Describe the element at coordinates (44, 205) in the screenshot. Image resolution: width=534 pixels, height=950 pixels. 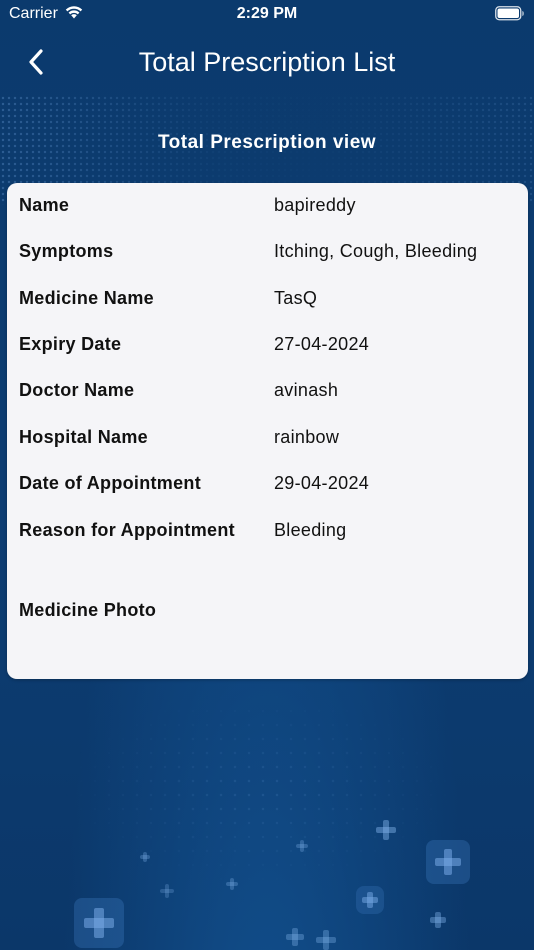
I see `name-label: Name` at that location.